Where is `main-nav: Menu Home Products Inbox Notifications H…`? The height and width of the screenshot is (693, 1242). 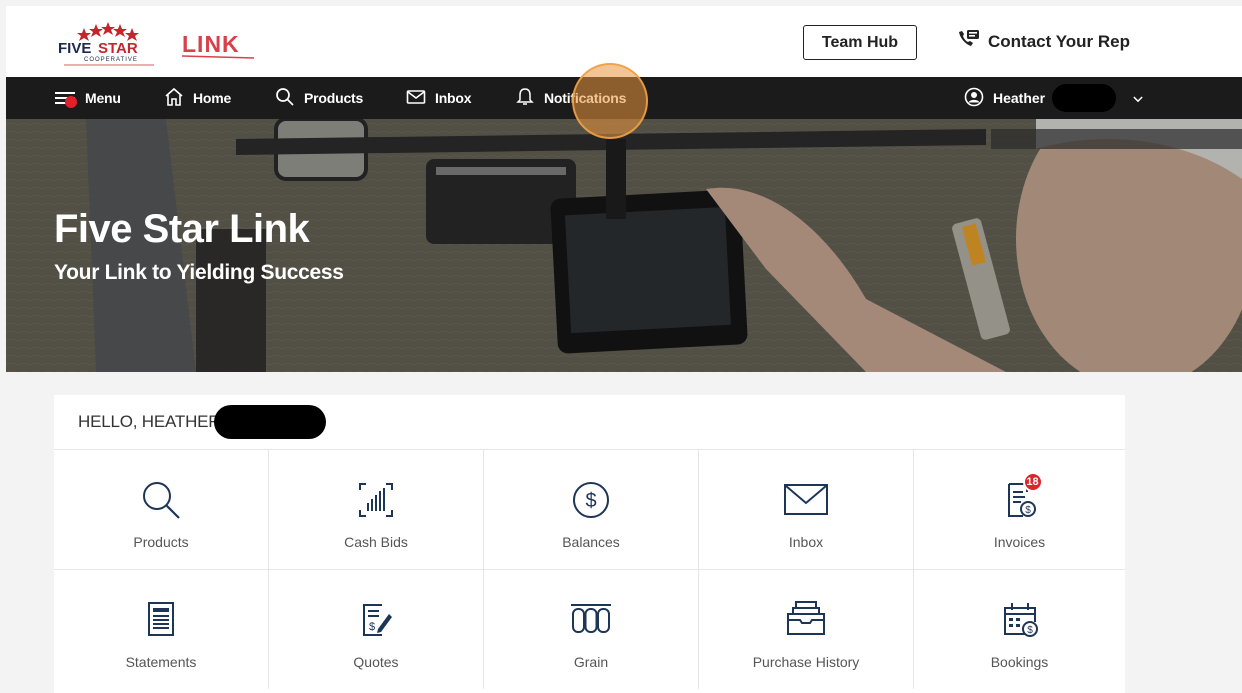
main-nav: Menu Home Products Inbox Notifications H… is located at coordinates (624, 98).